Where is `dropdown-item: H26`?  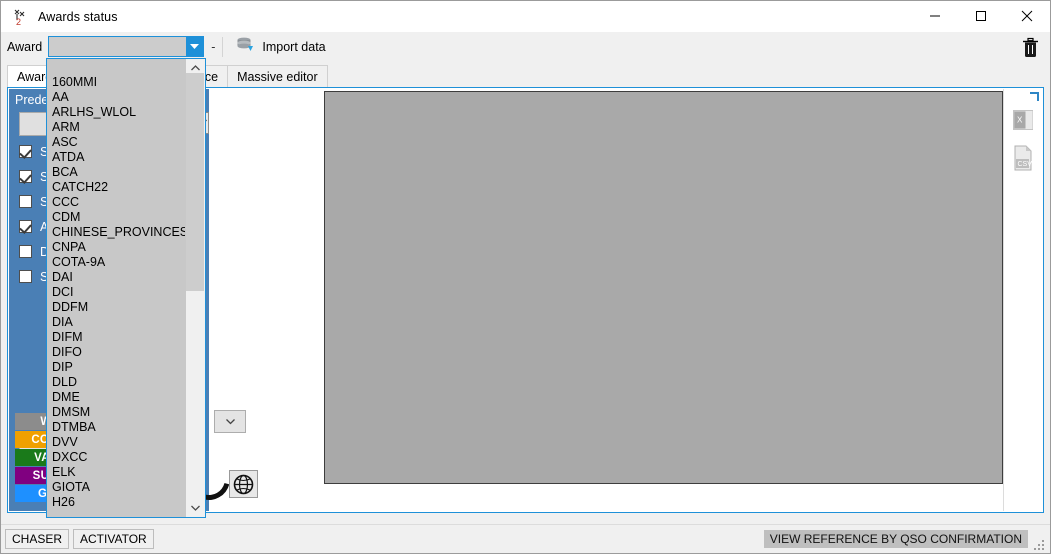 dropdown-item: H26 is located at coordinates (116, 502).